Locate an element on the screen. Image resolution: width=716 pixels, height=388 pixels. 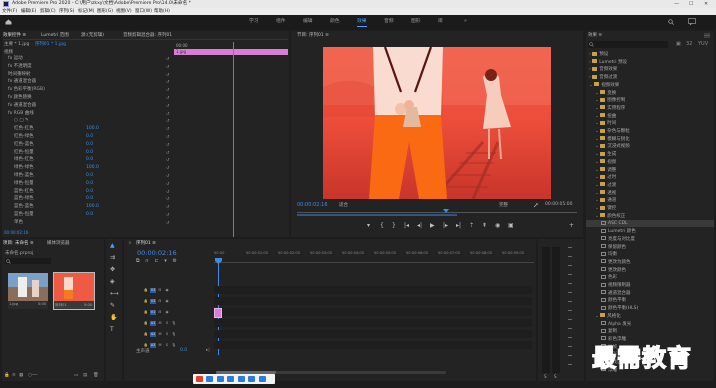
workspace-audio: 音频 is located at coordinates (389, 22).